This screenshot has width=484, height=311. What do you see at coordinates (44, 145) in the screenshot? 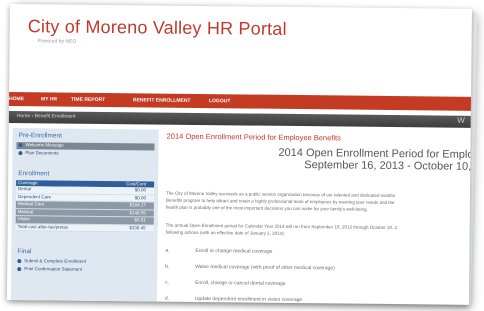
I see `sidebar-item-label: Welcome Message` at bounding box center [44, 145].